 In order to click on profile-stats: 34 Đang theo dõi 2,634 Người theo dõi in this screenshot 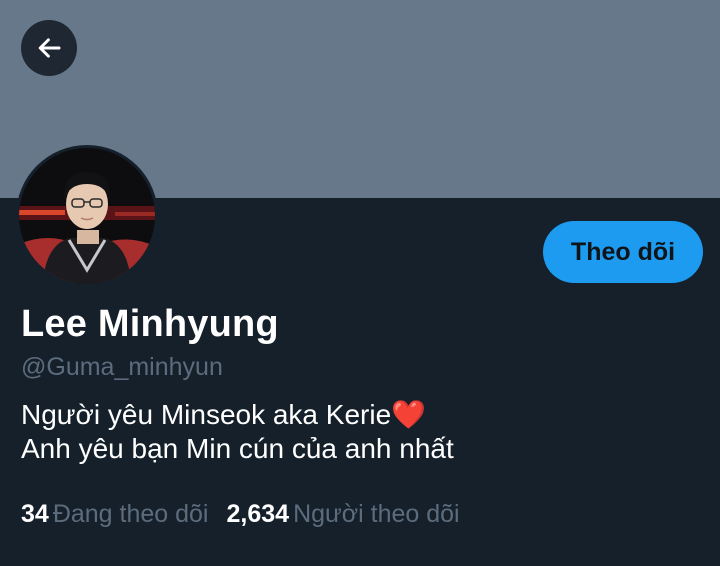, I will do `click(240, 514)`.